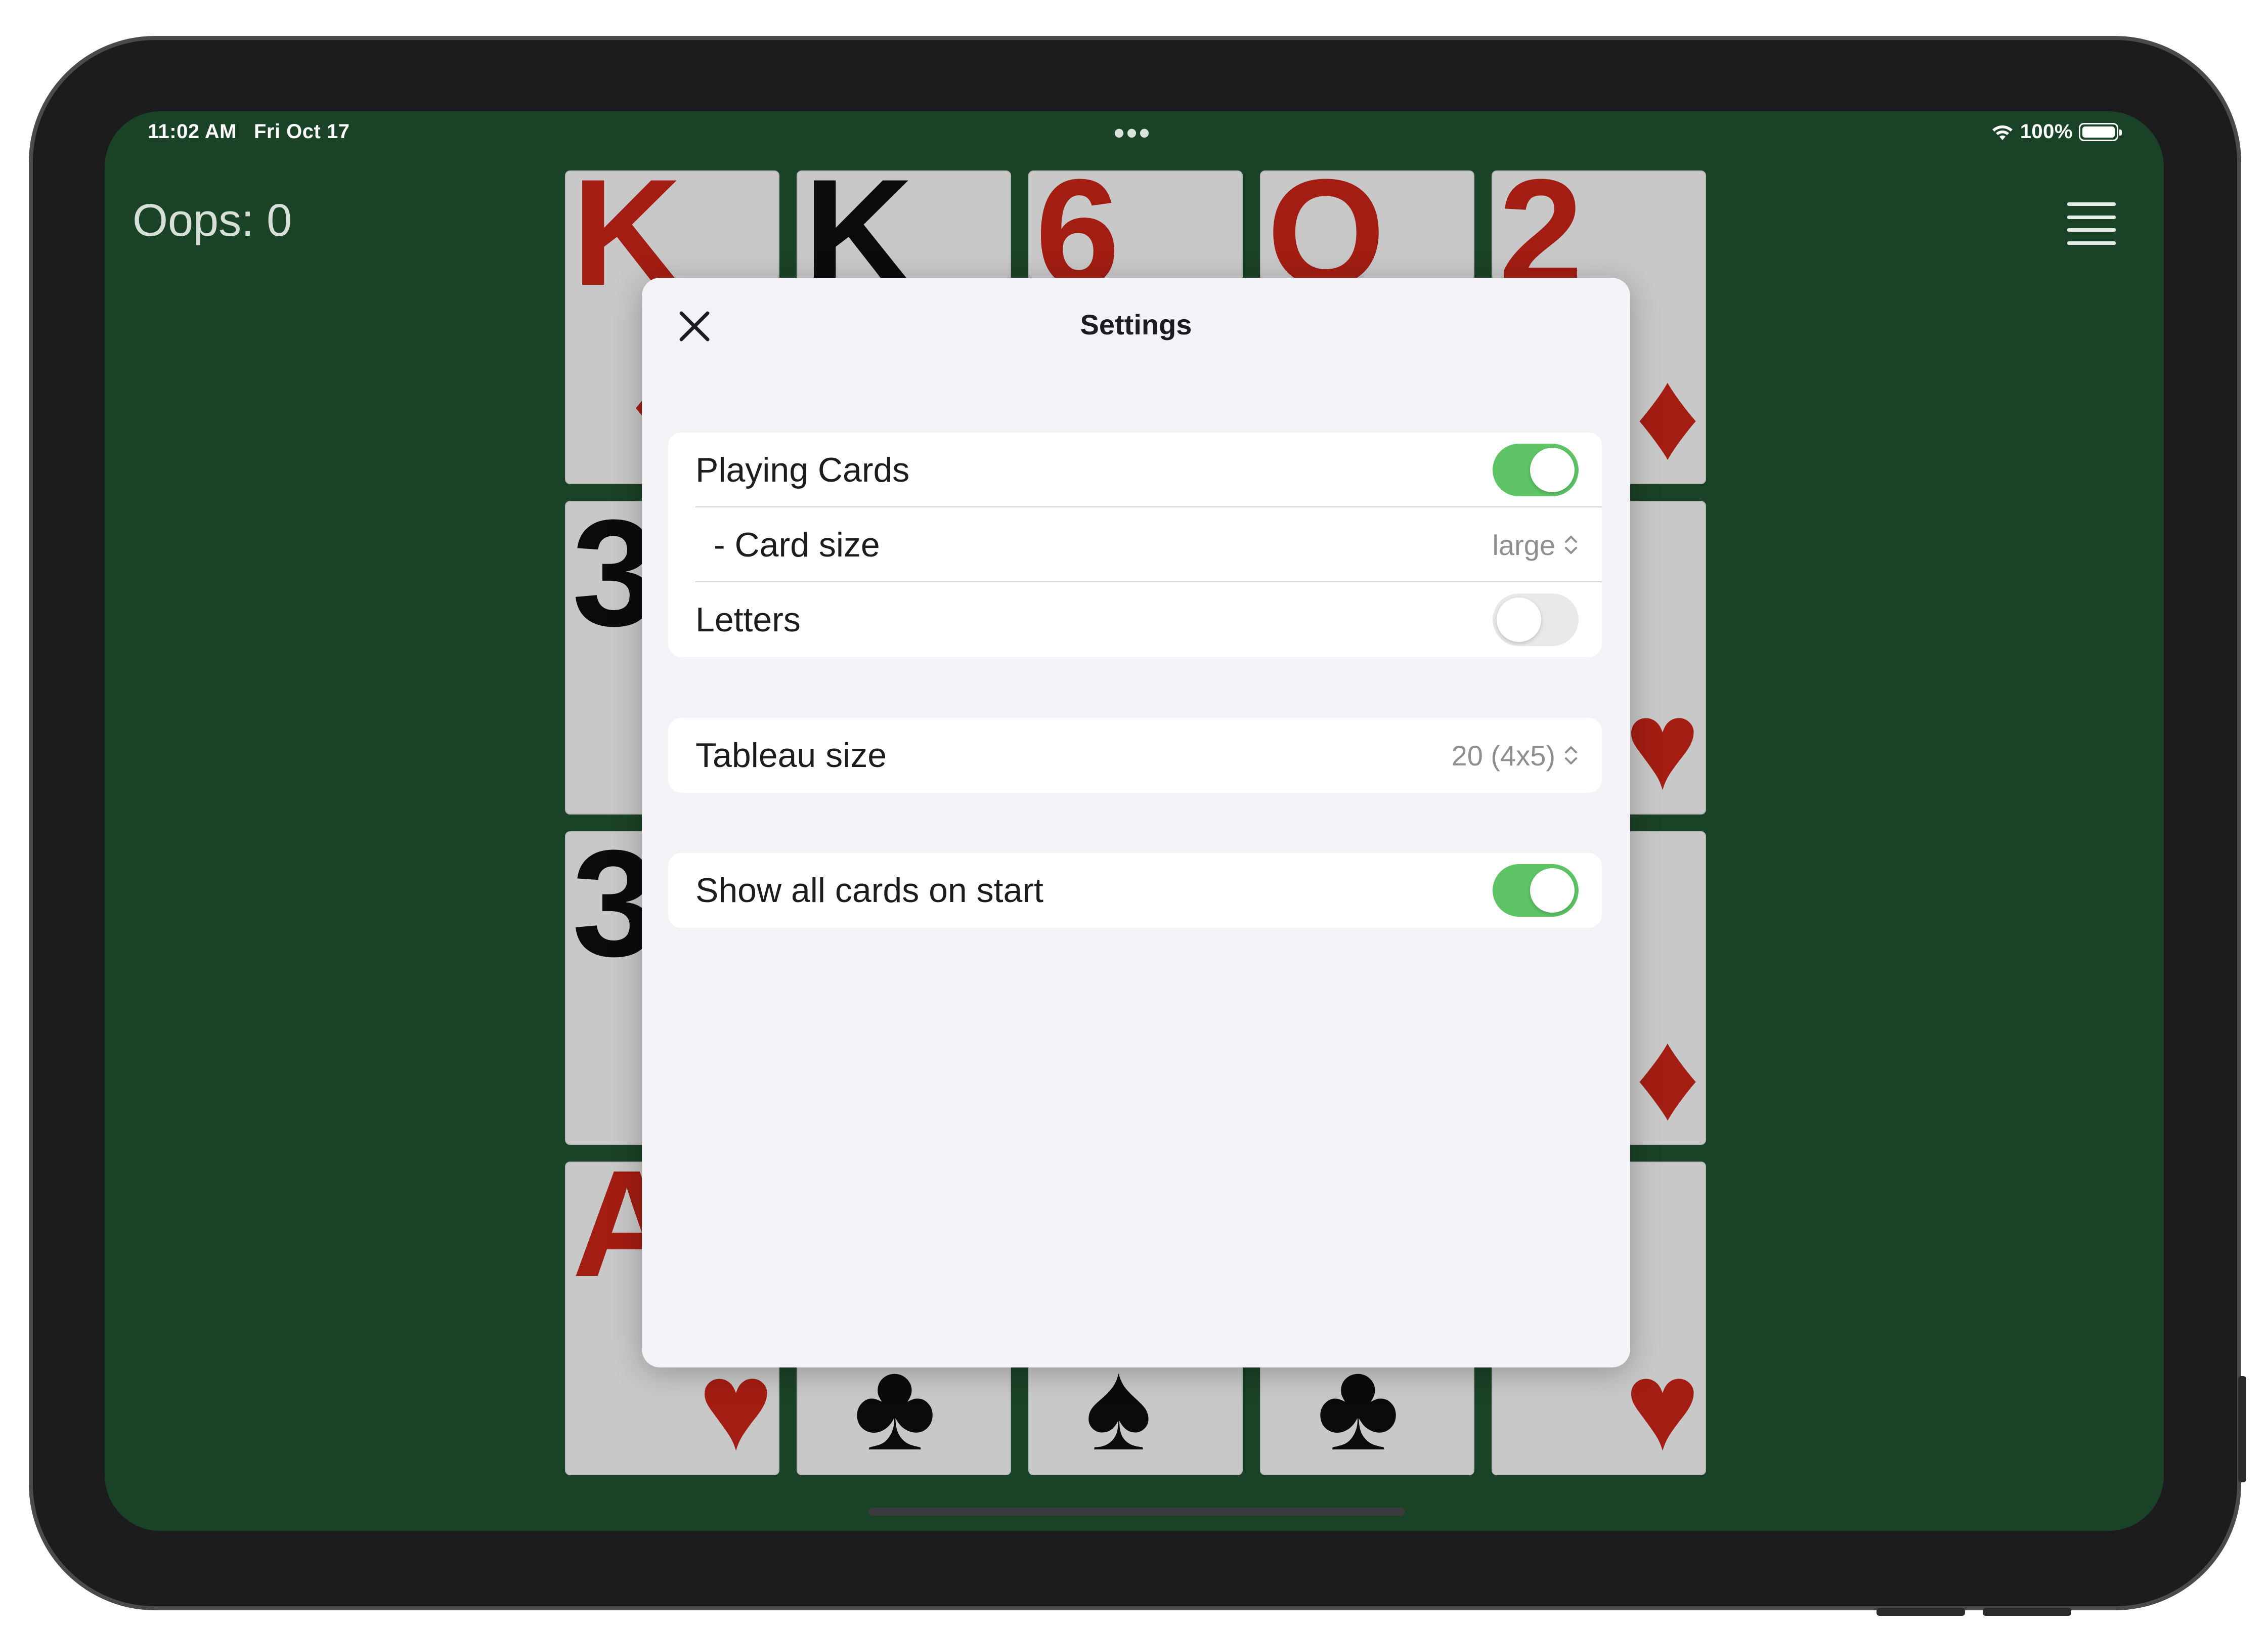 Image resolution: width=2268 pixels, height=1627 pixels. Describe the element at coordinates (1135, 470) in the screenshot. I see `playing-cards-row: Playing Cards` at that location.